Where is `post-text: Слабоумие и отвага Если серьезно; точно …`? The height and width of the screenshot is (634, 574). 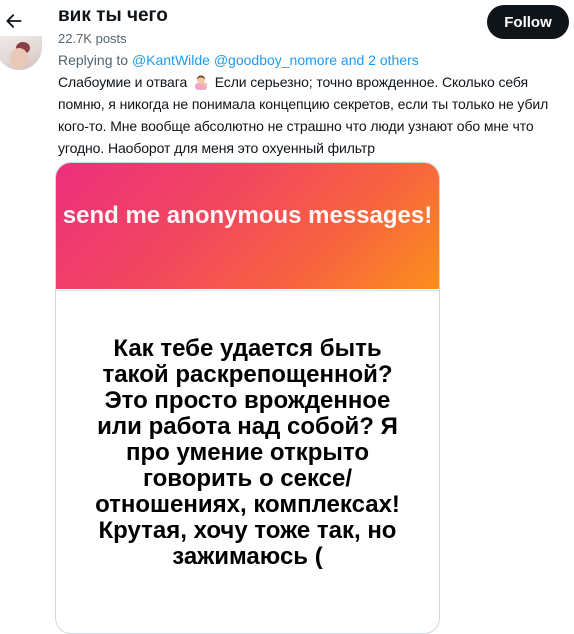 post-text: Слабоумие и отвага Если серьезно; точно … is located at coordinates (311, 115).